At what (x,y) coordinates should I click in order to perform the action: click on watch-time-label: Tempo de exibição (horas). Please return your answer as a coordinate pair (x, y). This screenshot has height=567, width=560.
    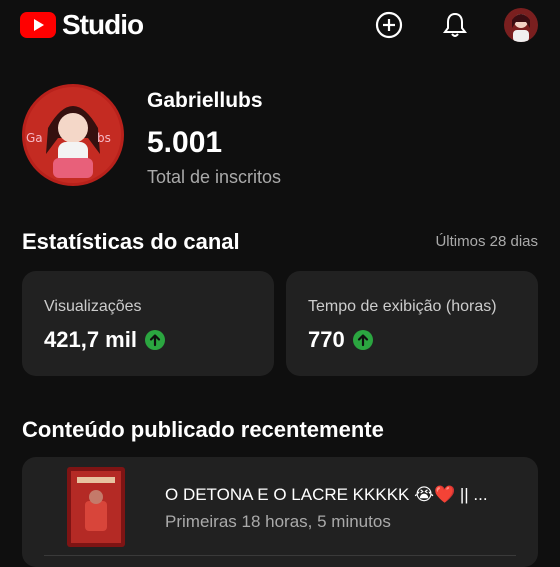
    Looking at the image, I should click on (402, 306).